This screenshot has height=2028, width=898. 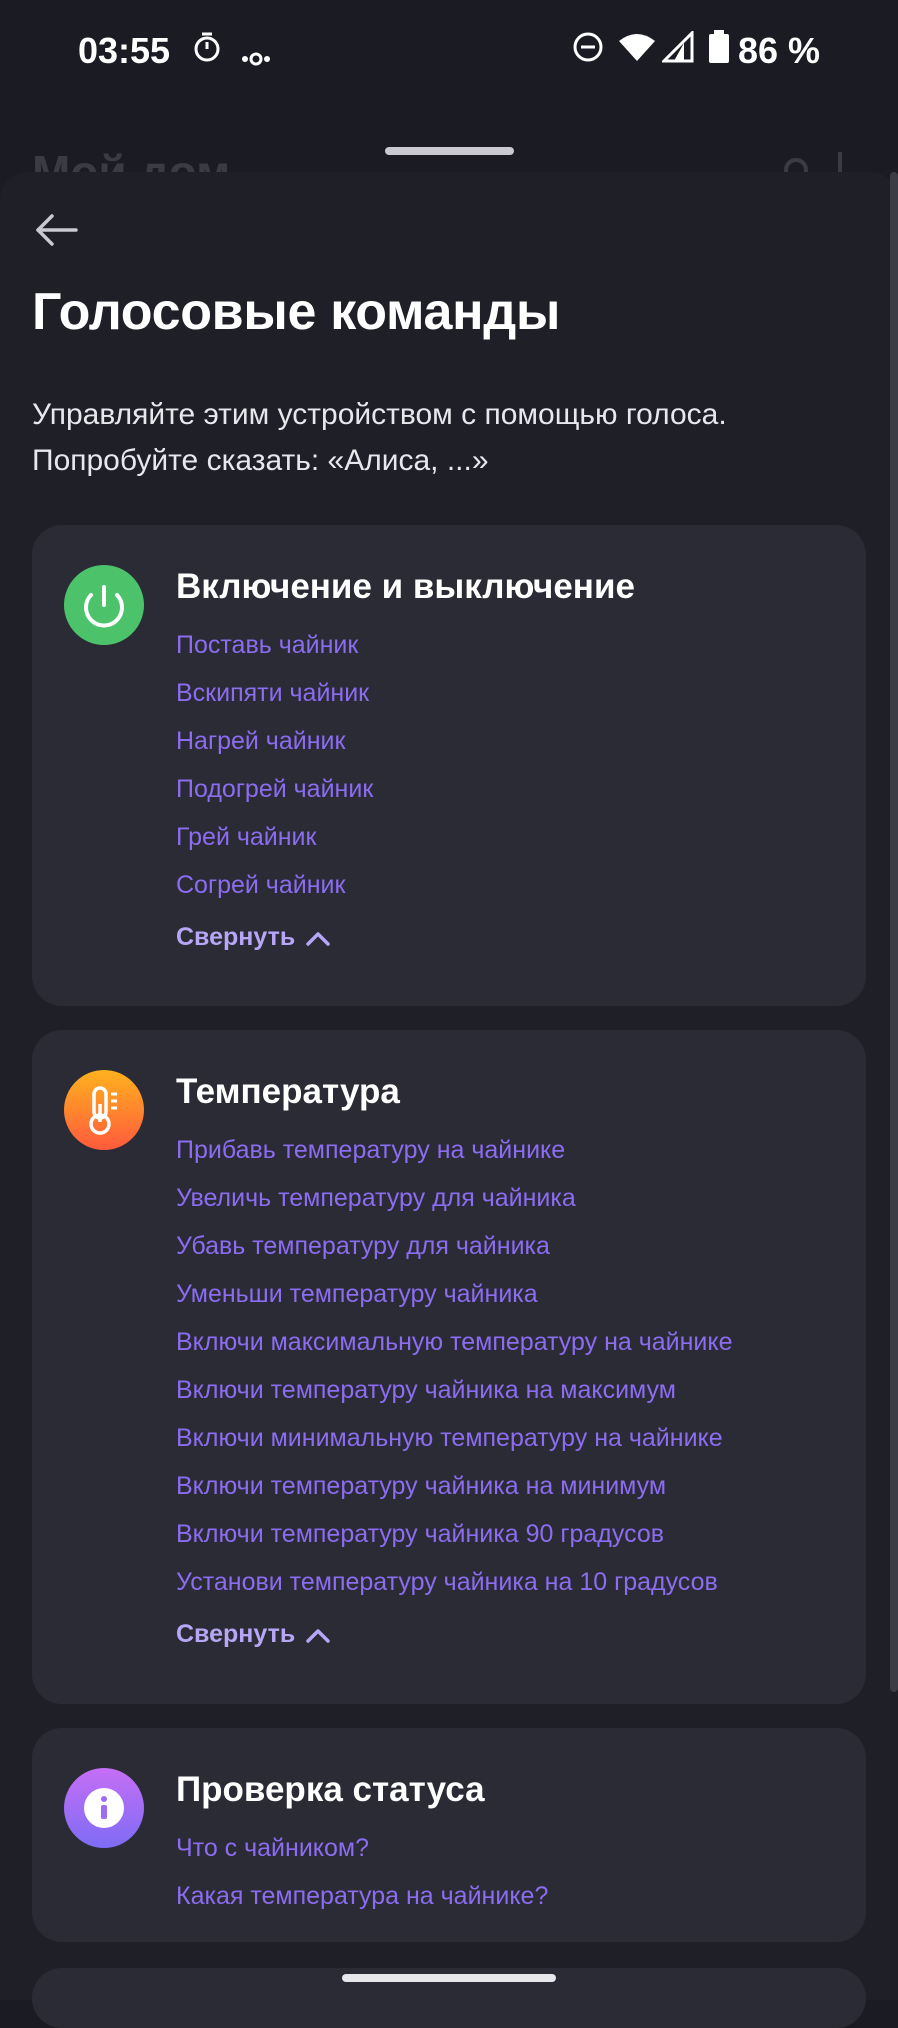 What do you see at coordinates (288, 1091) in the screenshot?
I see `section-title: Температура` at bounding box center [288, 1091].